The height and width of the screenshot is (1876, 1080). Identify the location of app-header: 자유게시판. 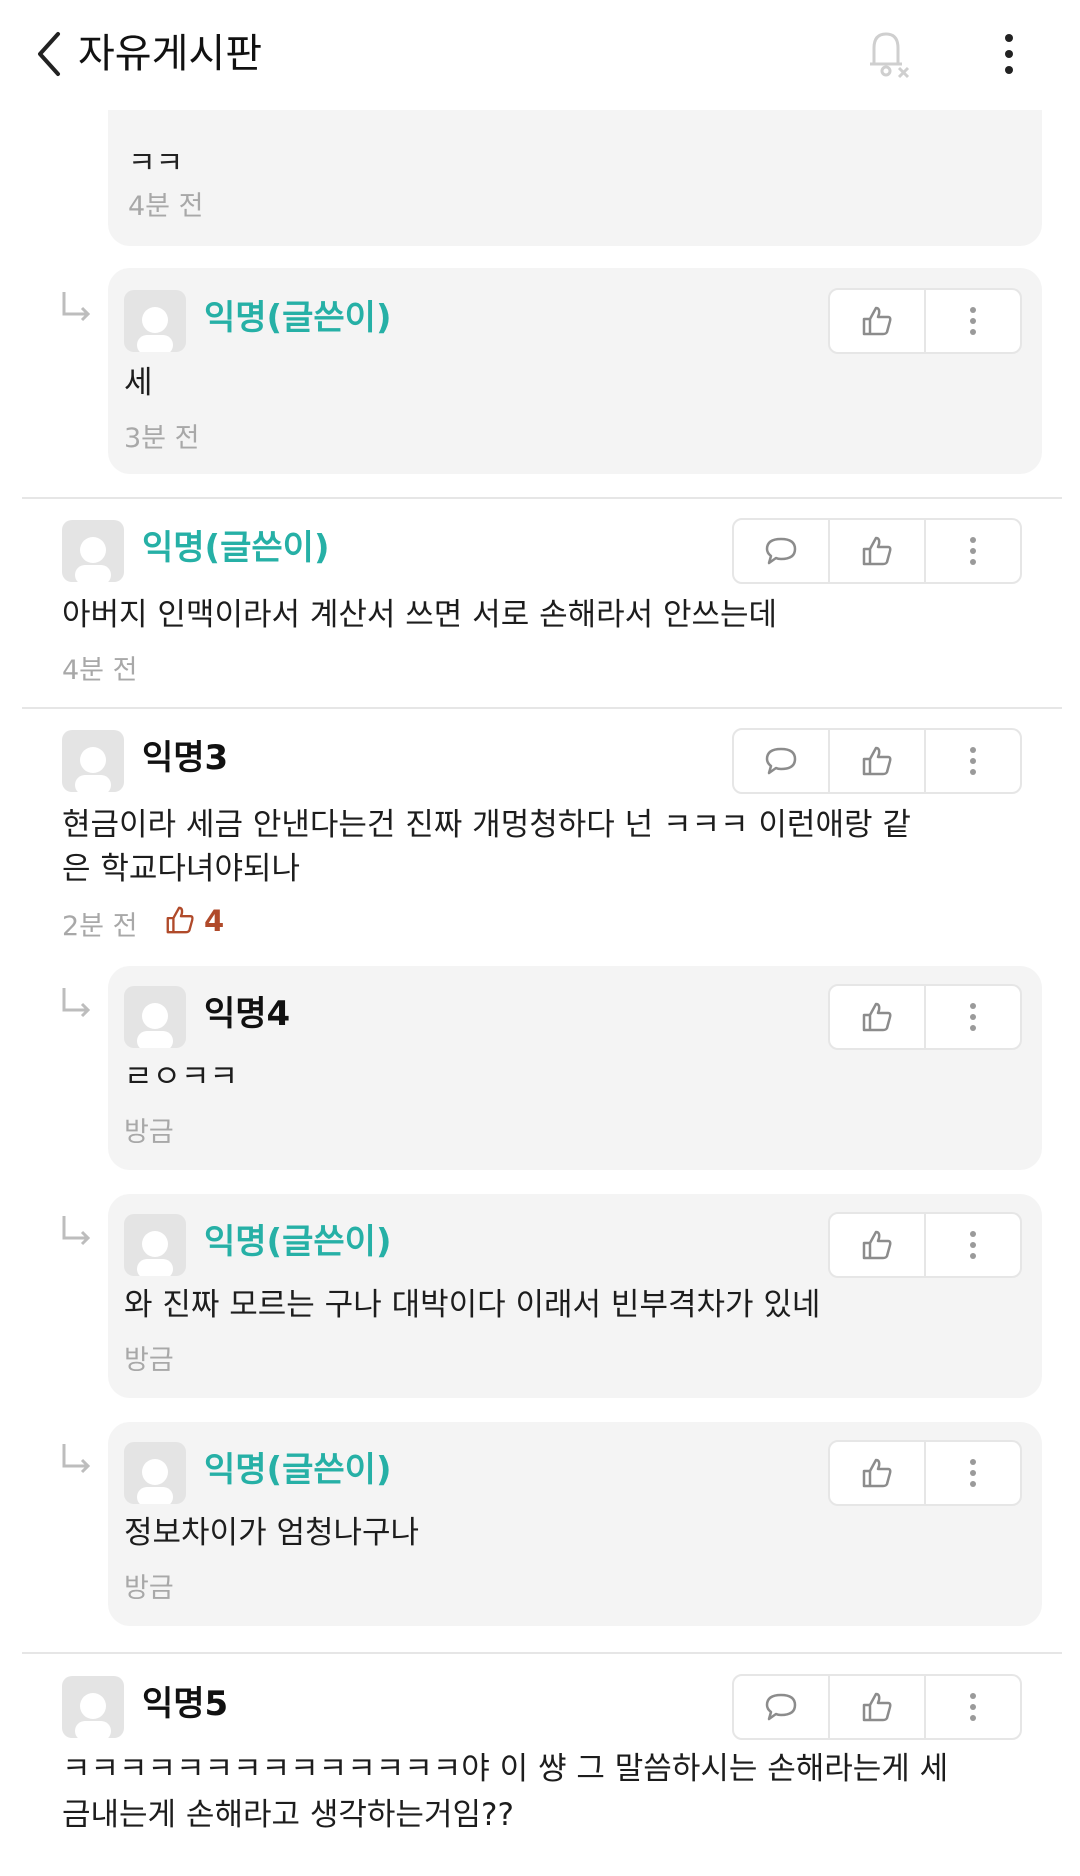
(540, 55).